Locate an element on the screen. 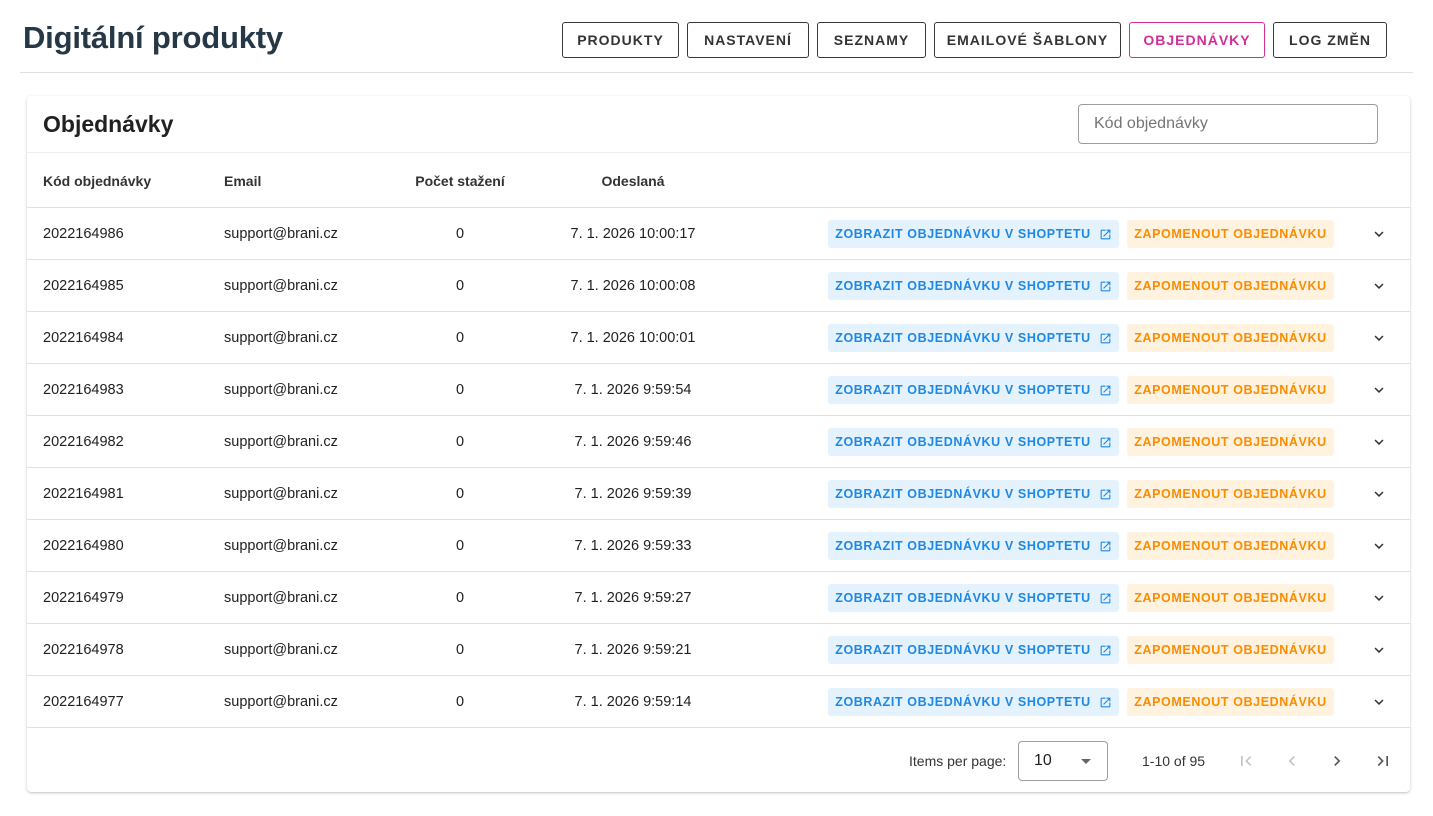  first-page-icon is located at coordinates (1246, 761).